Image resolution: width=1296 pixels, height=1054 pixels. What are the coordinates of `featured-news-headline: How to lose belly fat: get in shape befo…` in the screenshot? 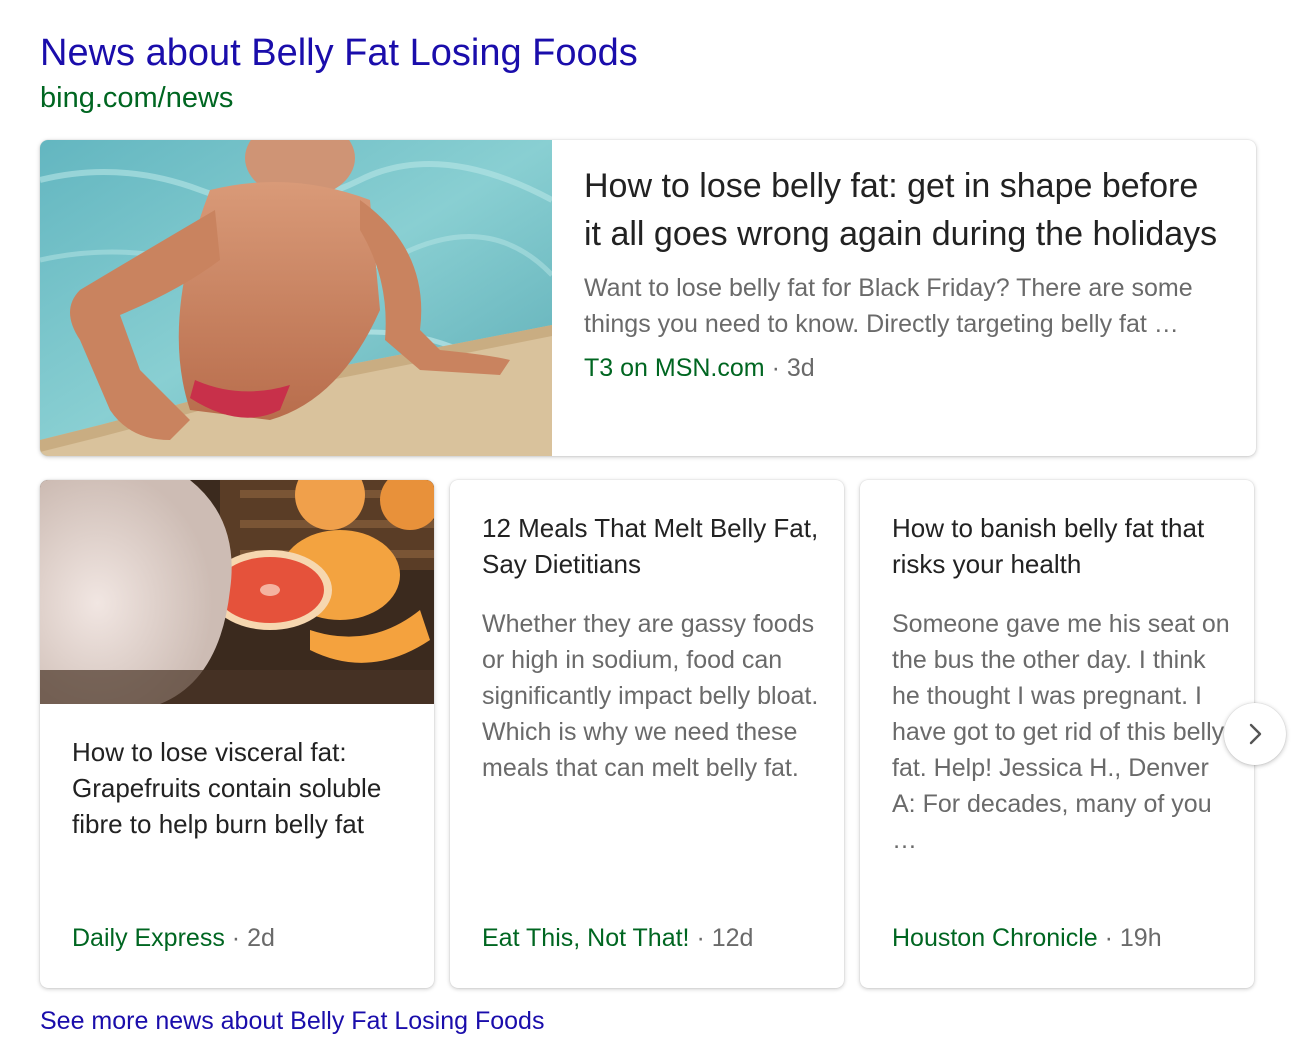 It's located at (904, 210).